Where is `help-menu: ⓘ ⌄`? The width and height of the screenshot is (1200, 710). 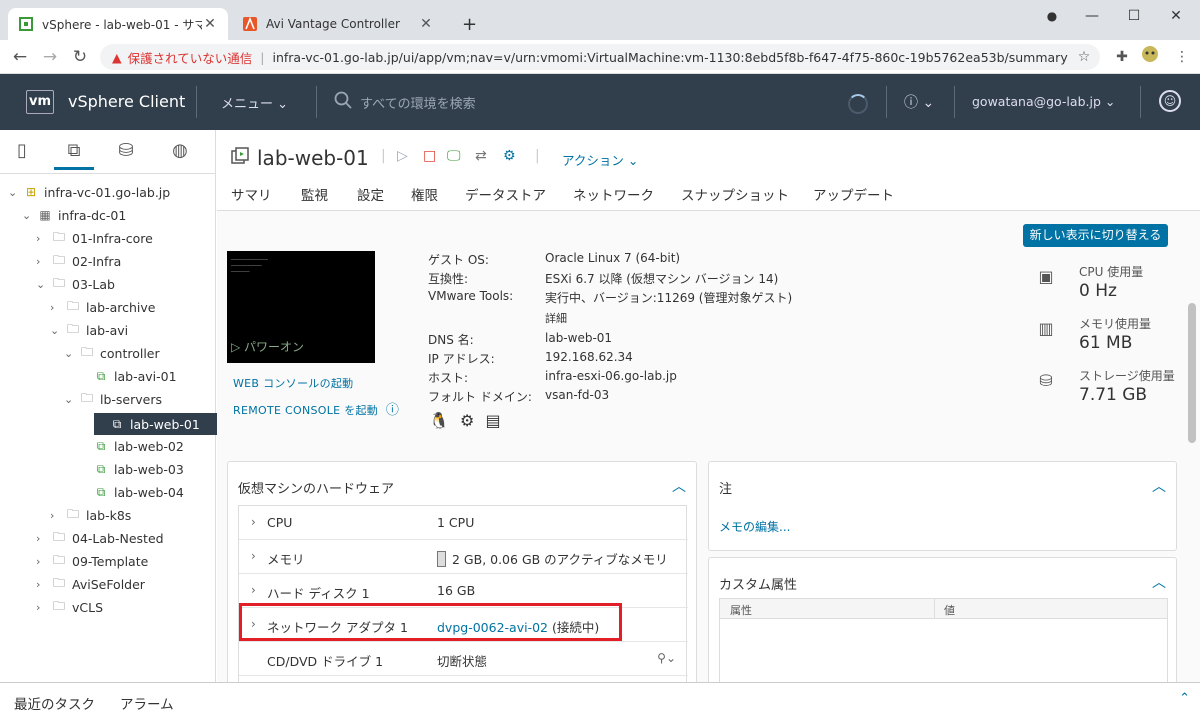
help-menu: ⓘ ⌄ is located at coordinates (919, 102).